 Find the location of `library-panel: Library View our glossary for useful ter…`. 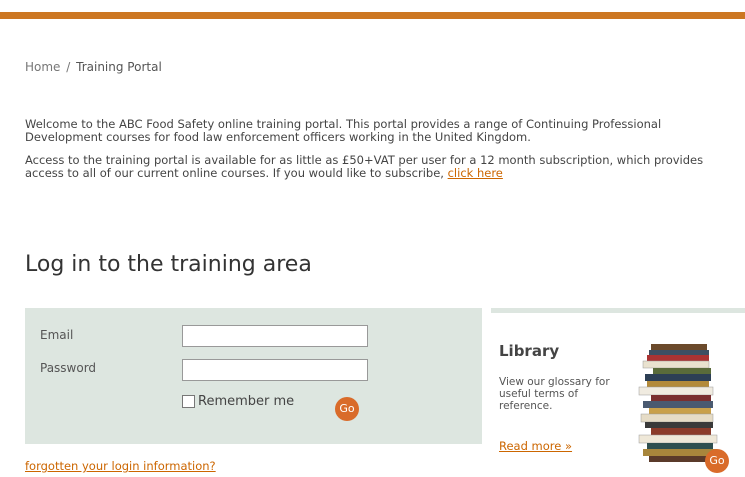

library-panel: Library View our glossary for useful ter… is located at coordinates (618, 390).